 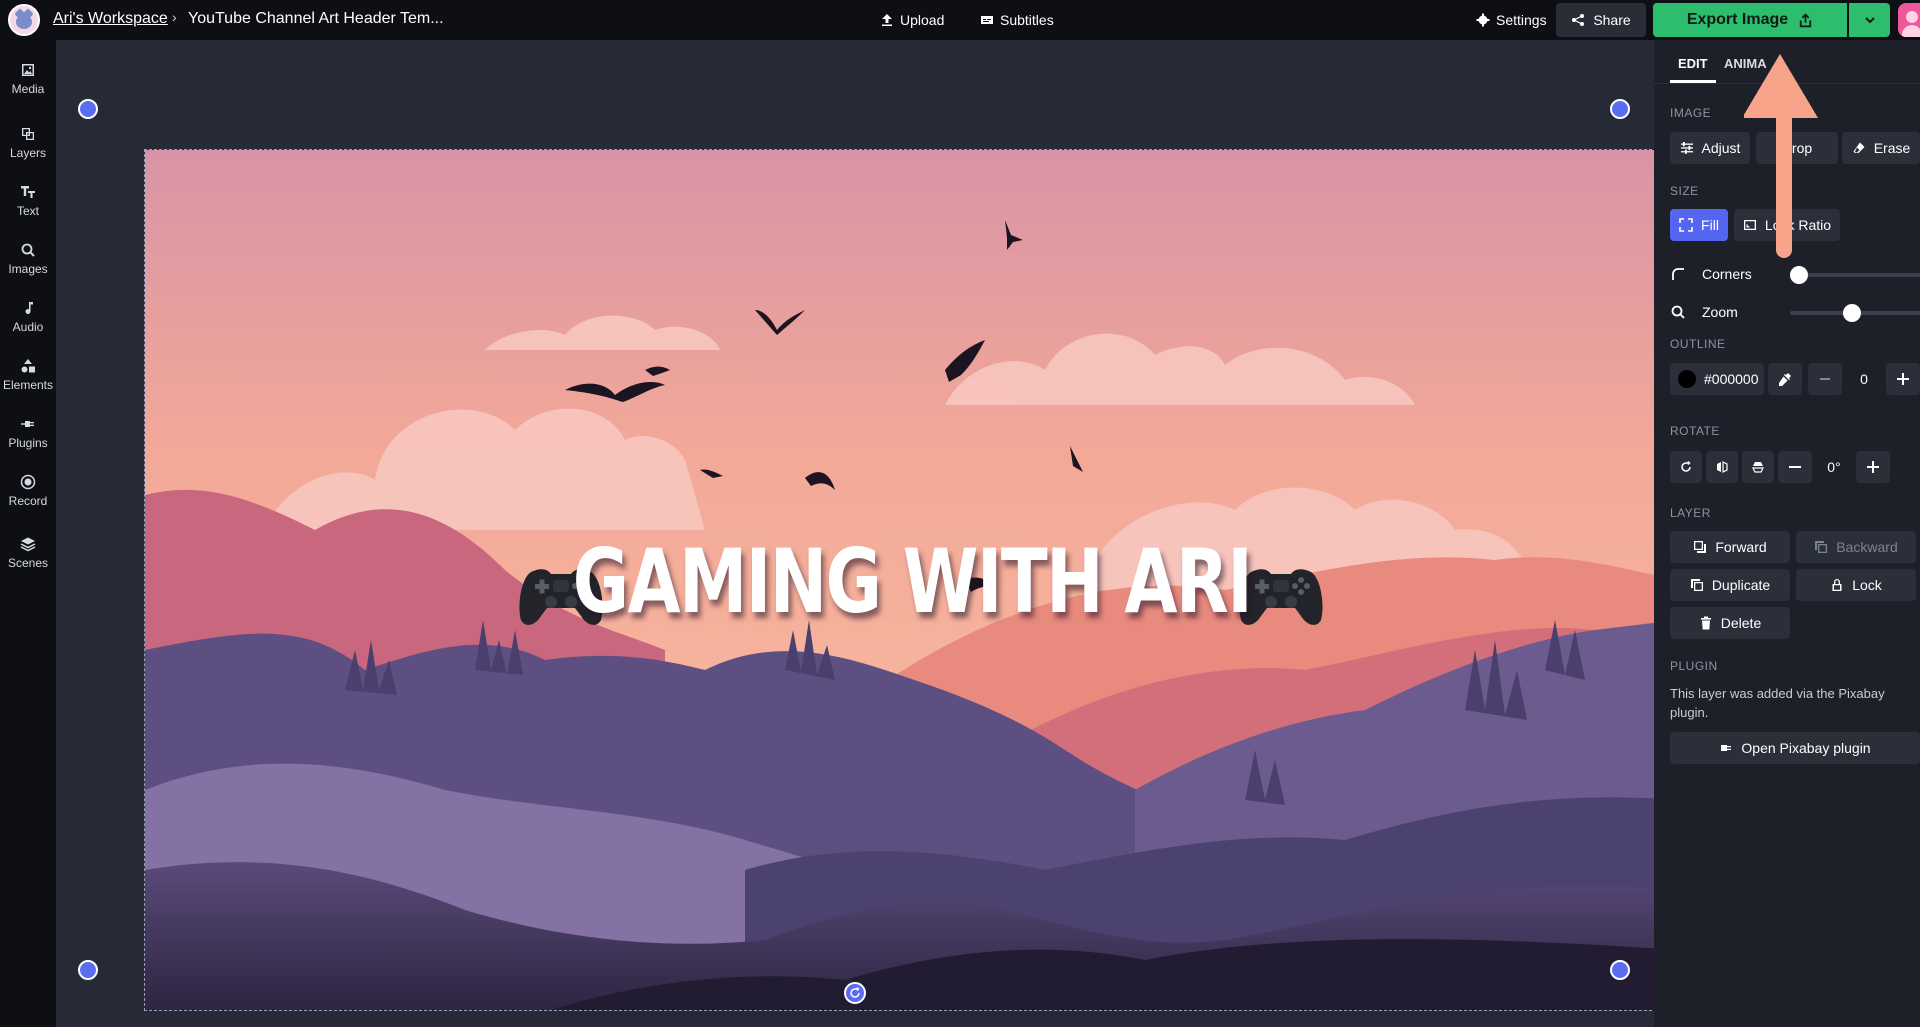 I want to click on headline-text: GAMING WITH ARI, so click(x=912, y=581).